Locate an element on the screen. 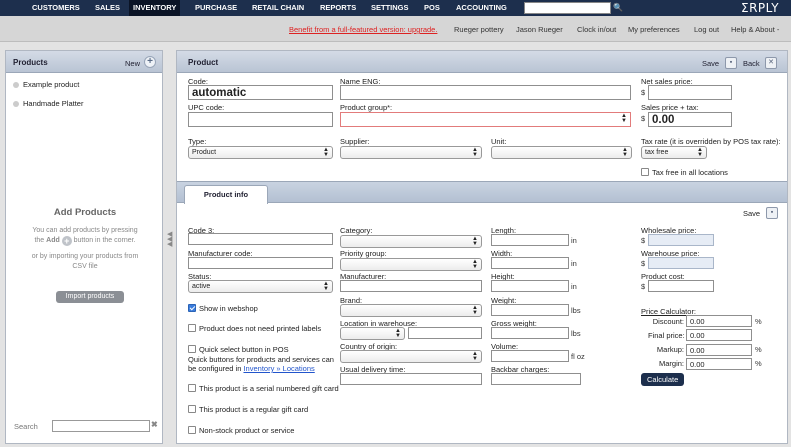  width-field is located at coordinates (530, 263).